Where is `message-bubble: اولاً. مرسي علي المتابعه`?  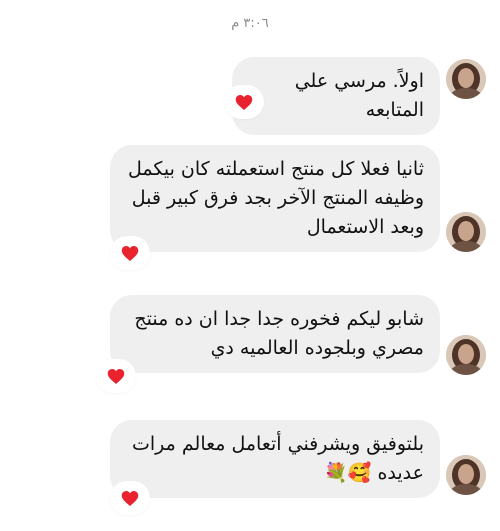
message-bubble: اولاً. مرسي علي المتابعه is located at coordinates (336, 96).